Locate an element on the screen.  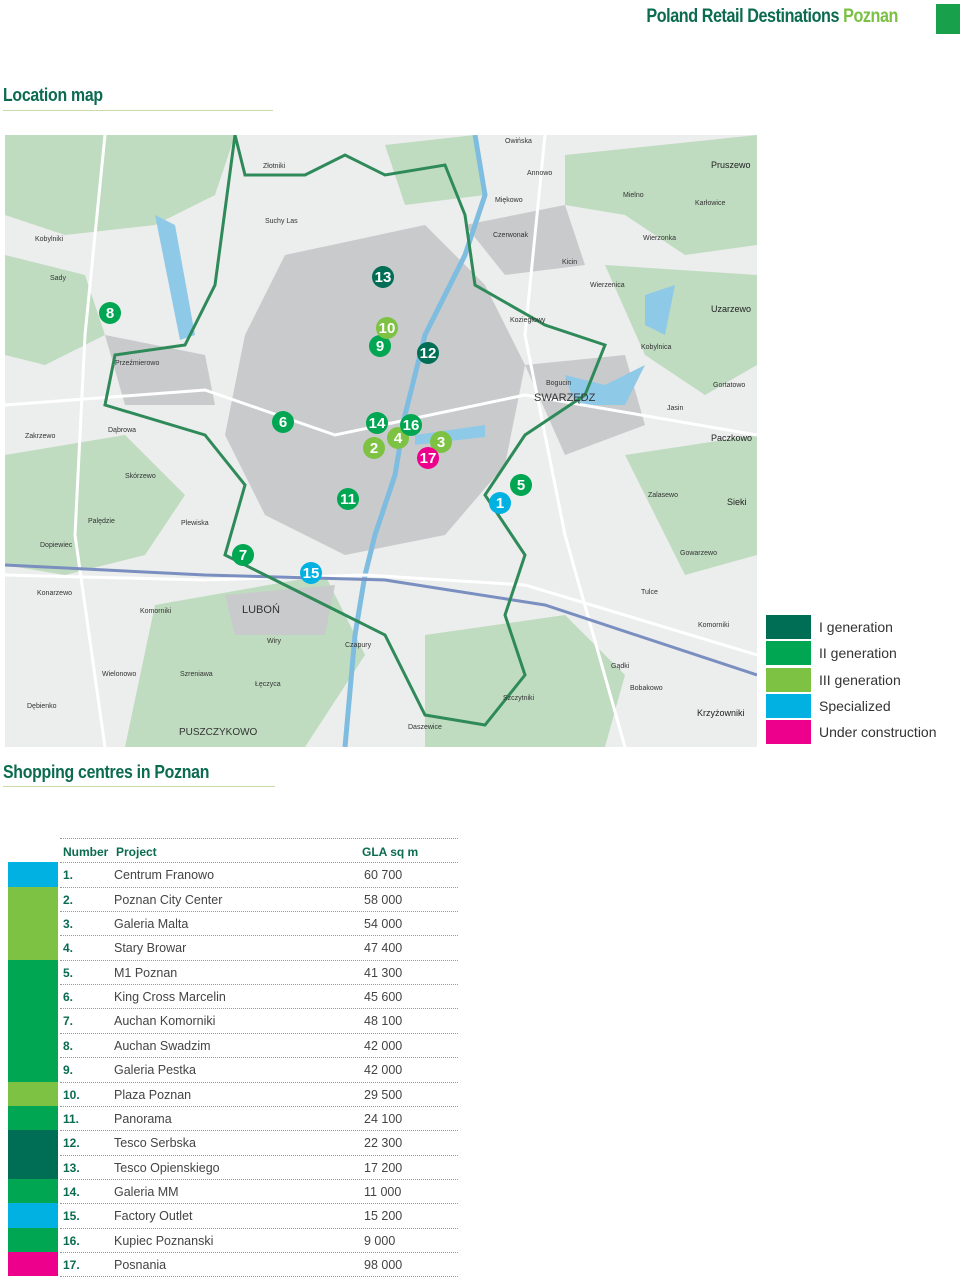
legend-label: I generation is located at coordinates (856, 627).